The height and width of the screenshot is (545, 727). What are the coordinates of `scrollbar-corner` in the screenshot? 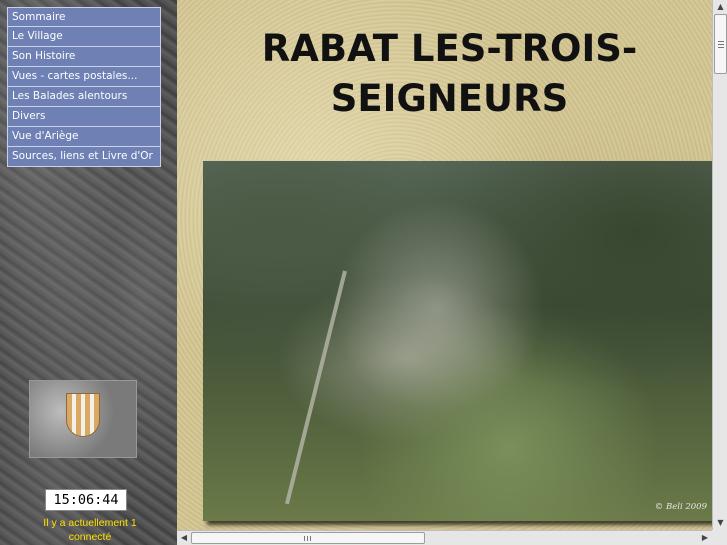 It's located at (719, 537).